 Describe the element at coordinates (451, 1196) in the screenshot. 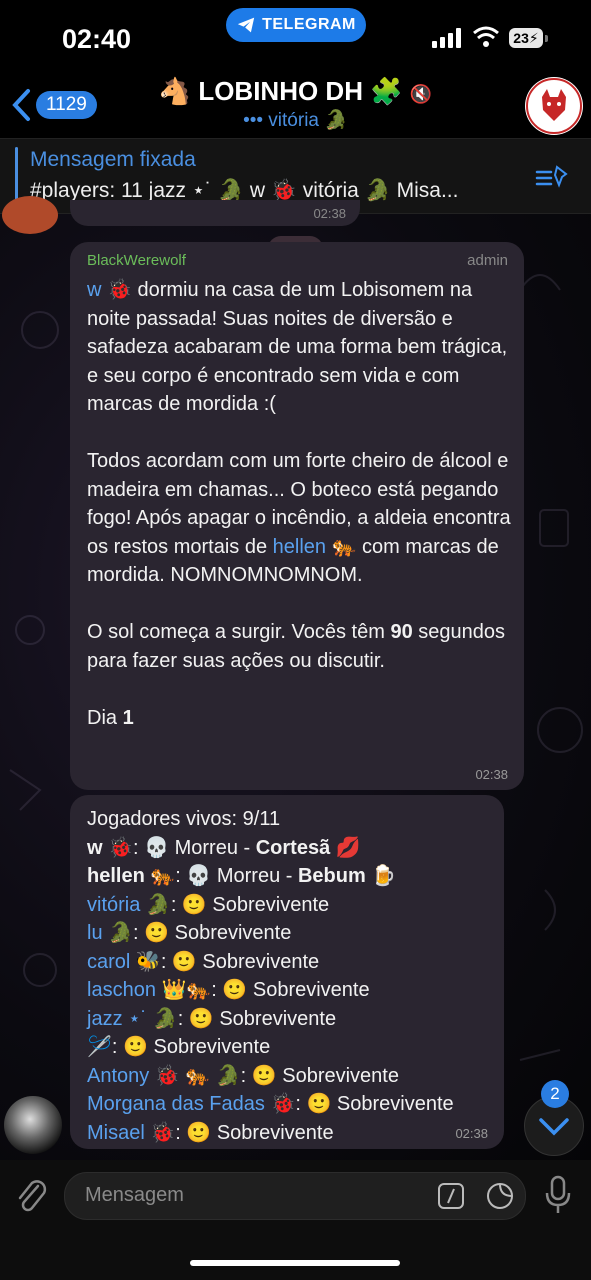

I see `command-icon` at that location.